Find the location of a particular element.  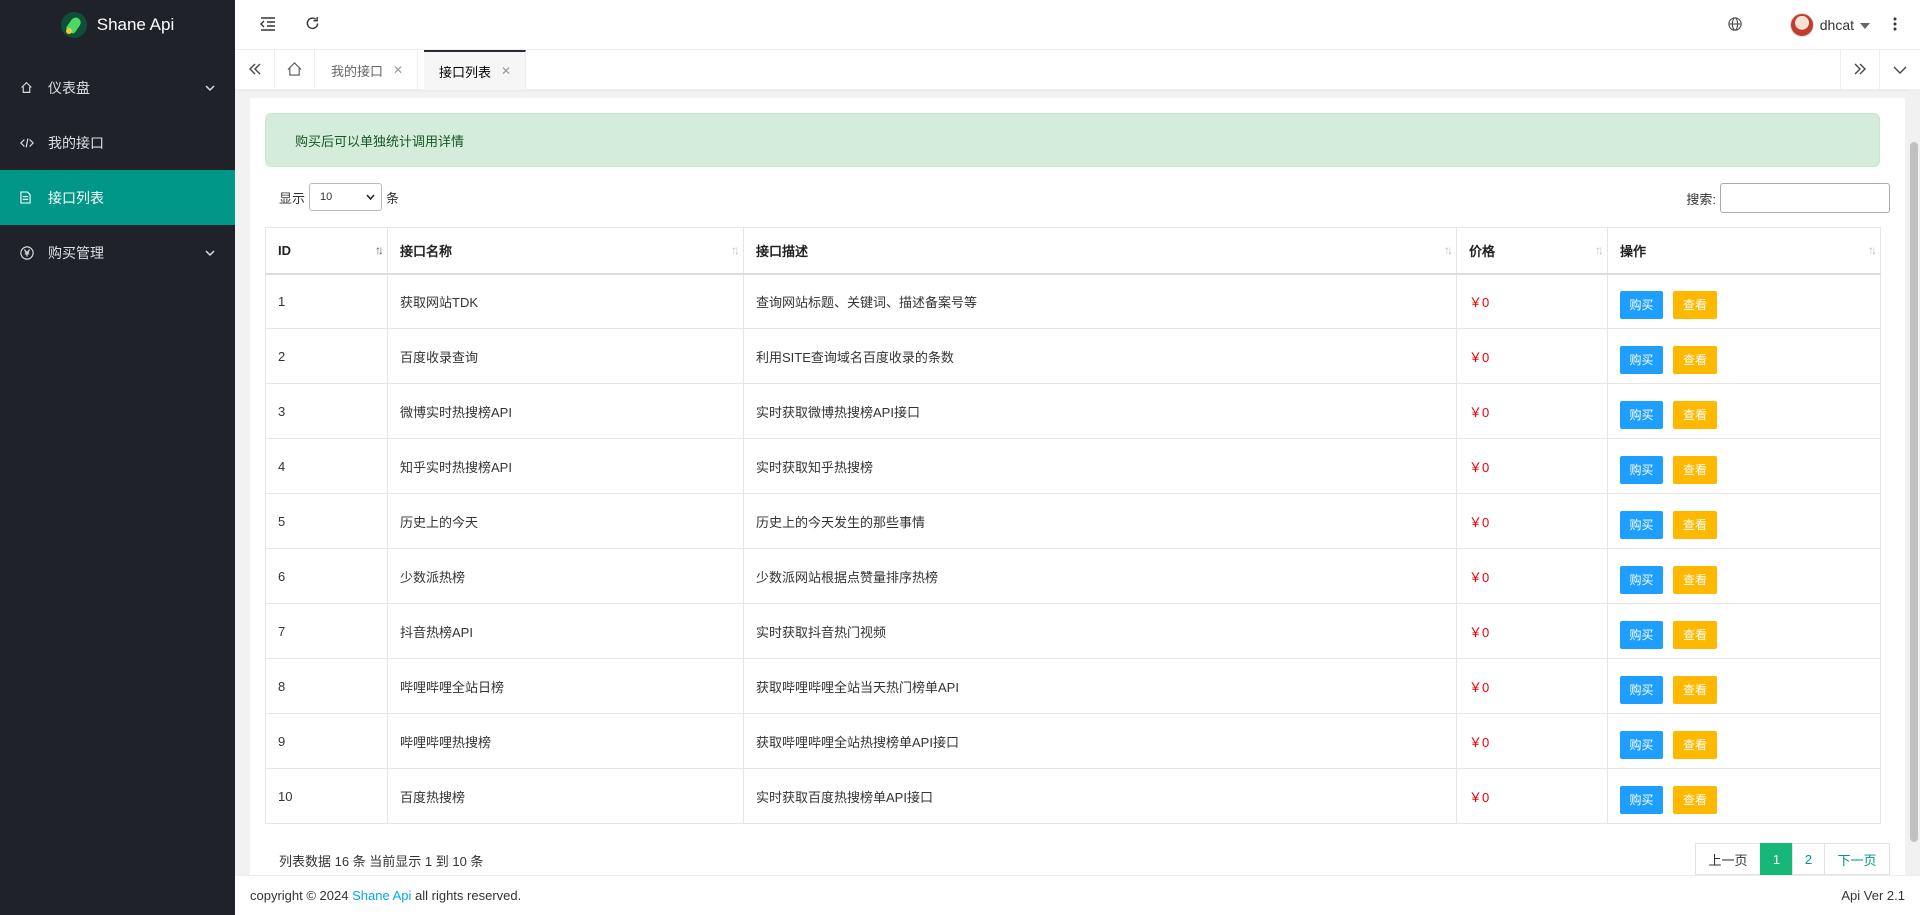

sidebar-item-purchase-management: 购买管理 is located at coordinates (117, 252).